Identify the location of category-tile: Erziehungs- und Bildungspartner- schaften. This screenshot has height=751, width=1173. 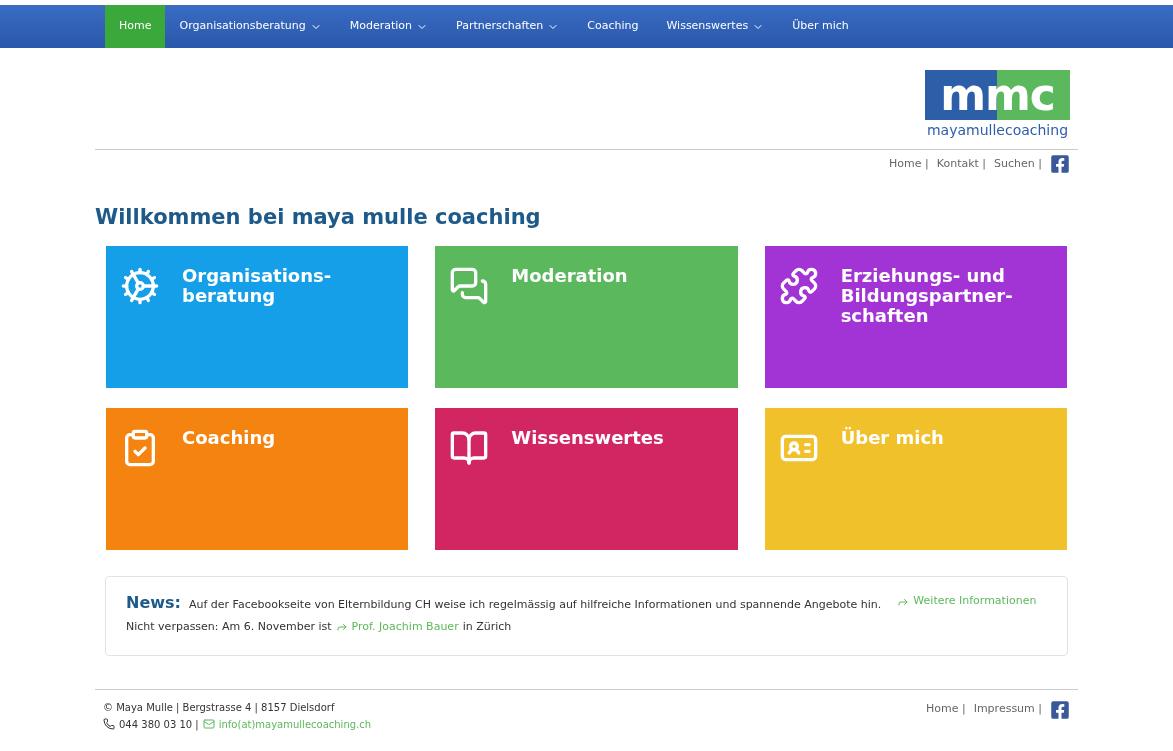
(915, 316).